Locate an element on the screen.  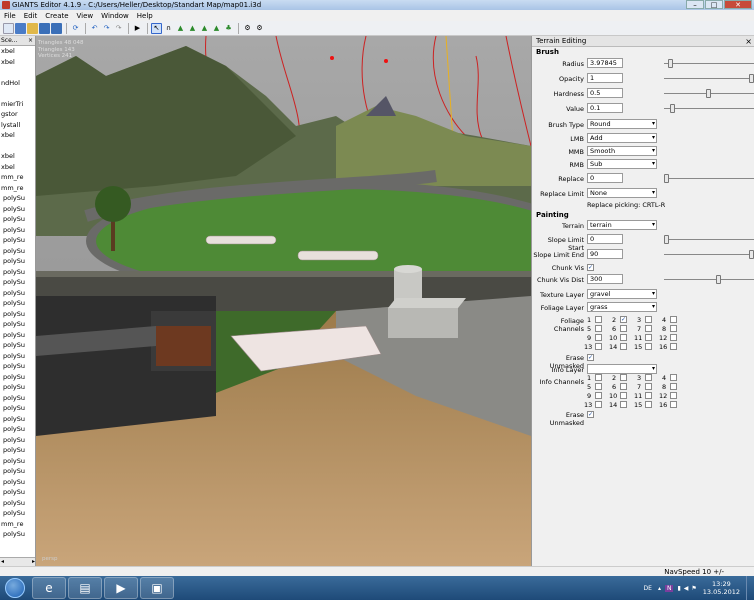
slope-limit-start-input: 0 is located at coordinates (605, 239).